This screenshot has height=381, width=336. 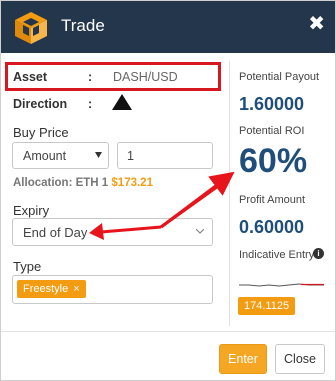 What do you see at coordinates (112, 232) in the screenshot?
I see `expiry-select: End of Day` at bounding box center [112, 232].